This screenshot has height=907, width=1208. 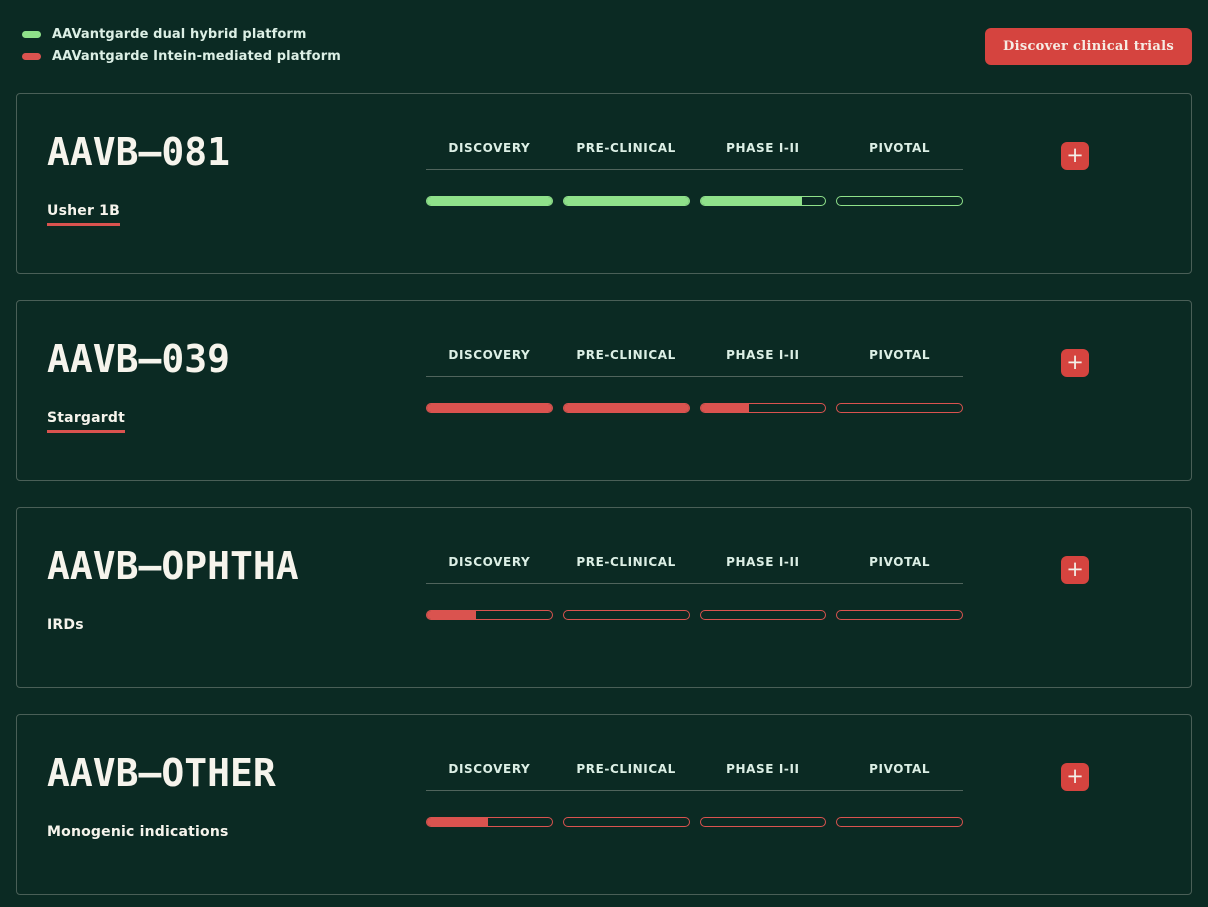 I want to click on red-pill-icon, so click(x=31, y=56).